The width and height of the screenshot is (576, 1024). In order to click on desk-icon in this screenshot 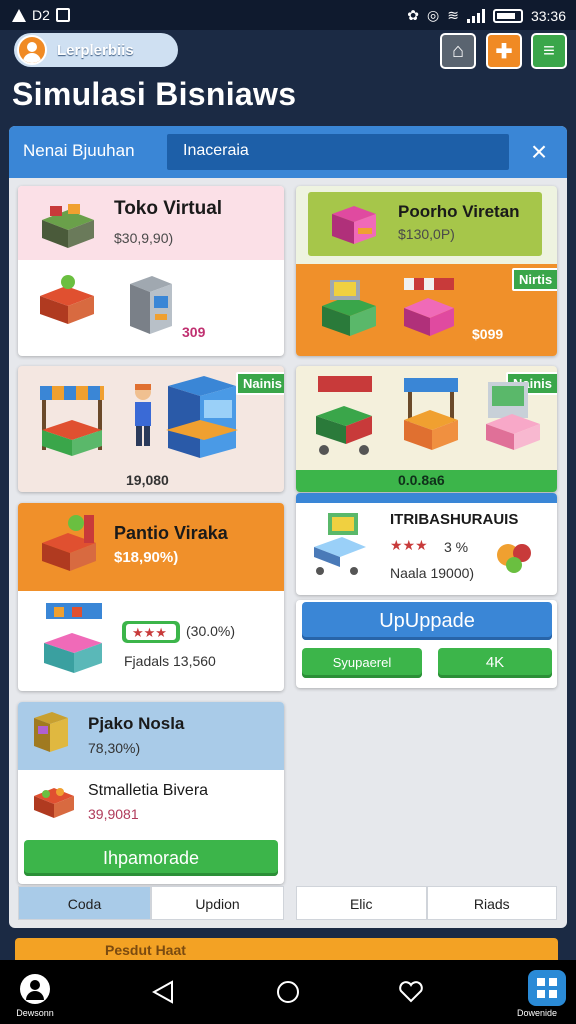, I will do `click(67, 299)`.